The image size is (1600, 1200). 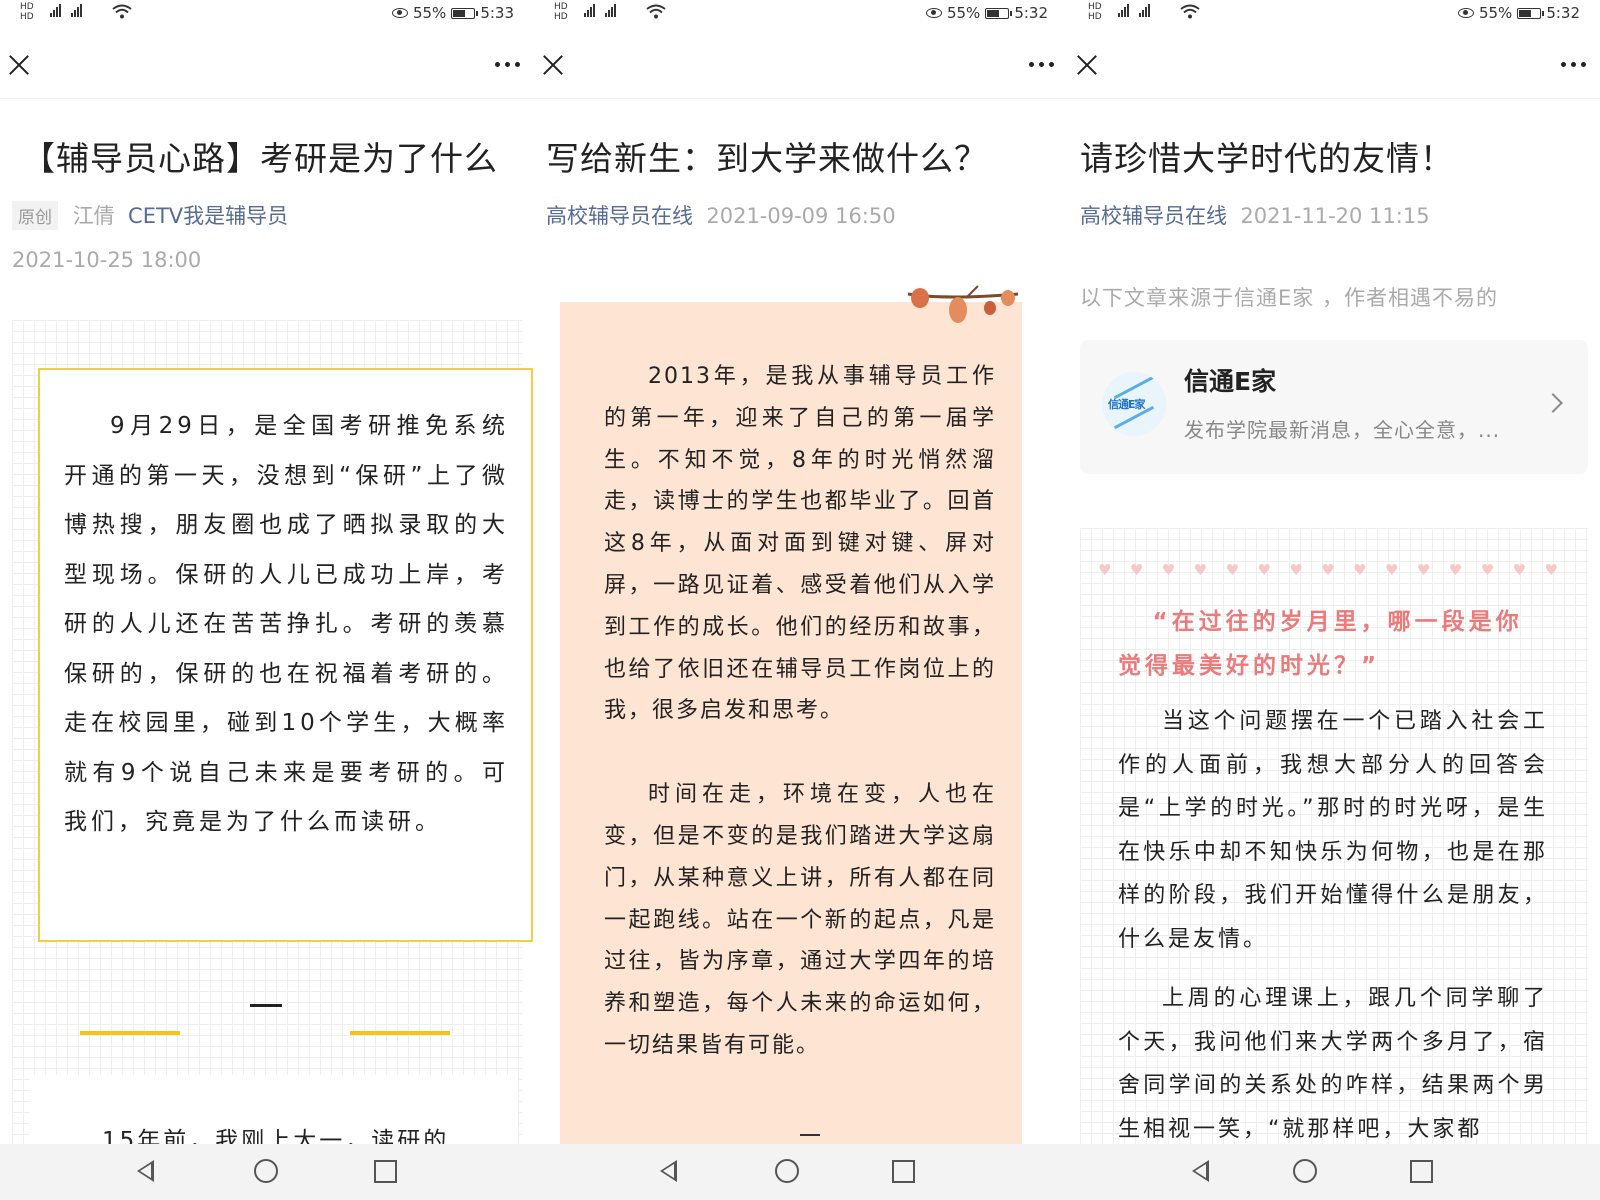 I want to click on publish-date: 2021-09-09 16:50, so click(x=801, y=216).